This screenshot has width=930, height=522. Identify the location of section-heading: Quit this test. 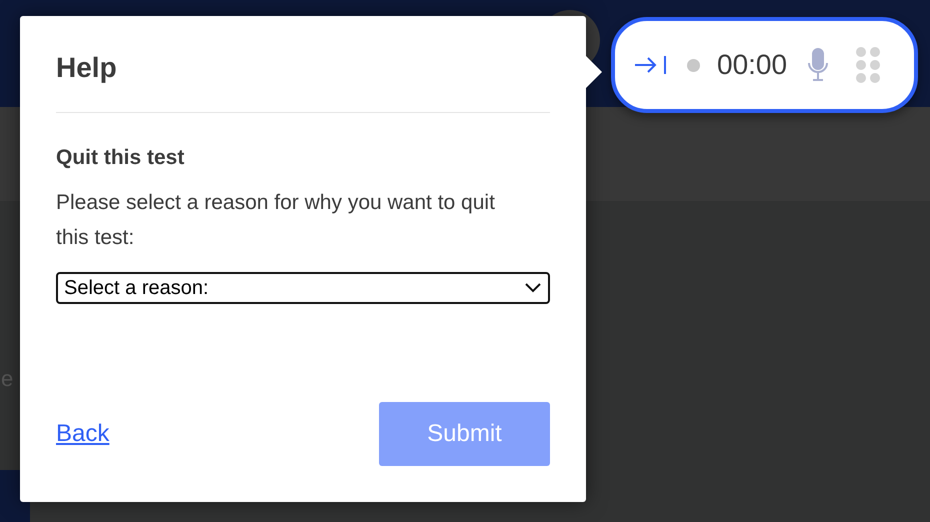
(121, 158).